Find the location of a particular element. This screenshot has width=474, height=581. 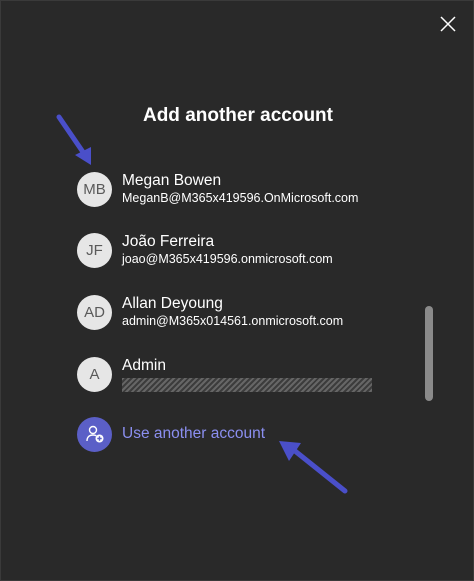

account-email: MeganB@M365x419596.OnMicrosoft.com is located at coordinates (240, 198).